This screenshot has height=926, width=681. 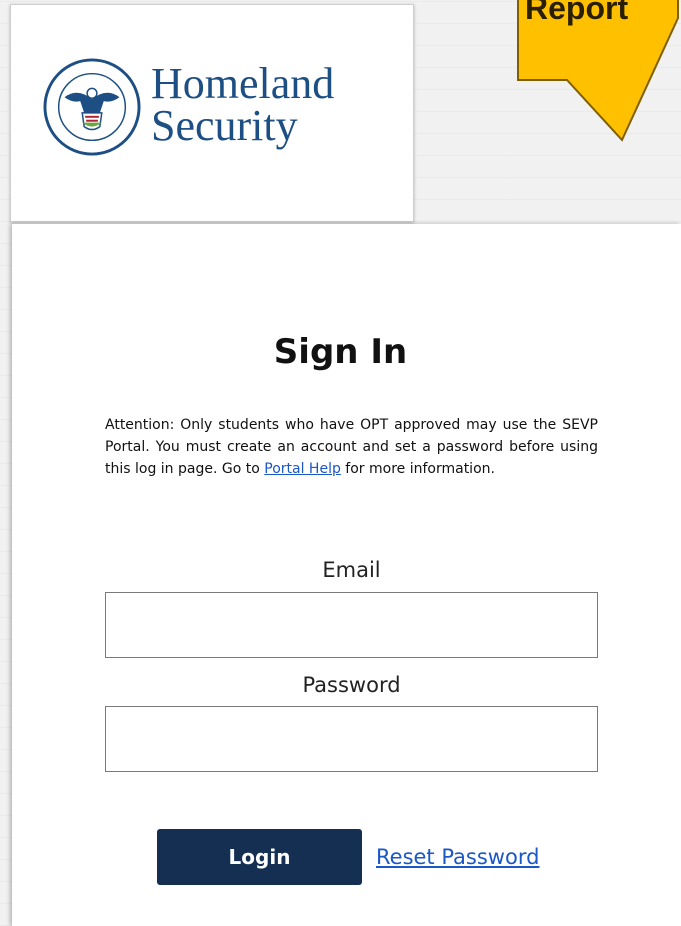 What do you see at coordinates (224, 125) in the screenshot?
I see `wordmark-line-2: Security` at bounding box center [224, 125].